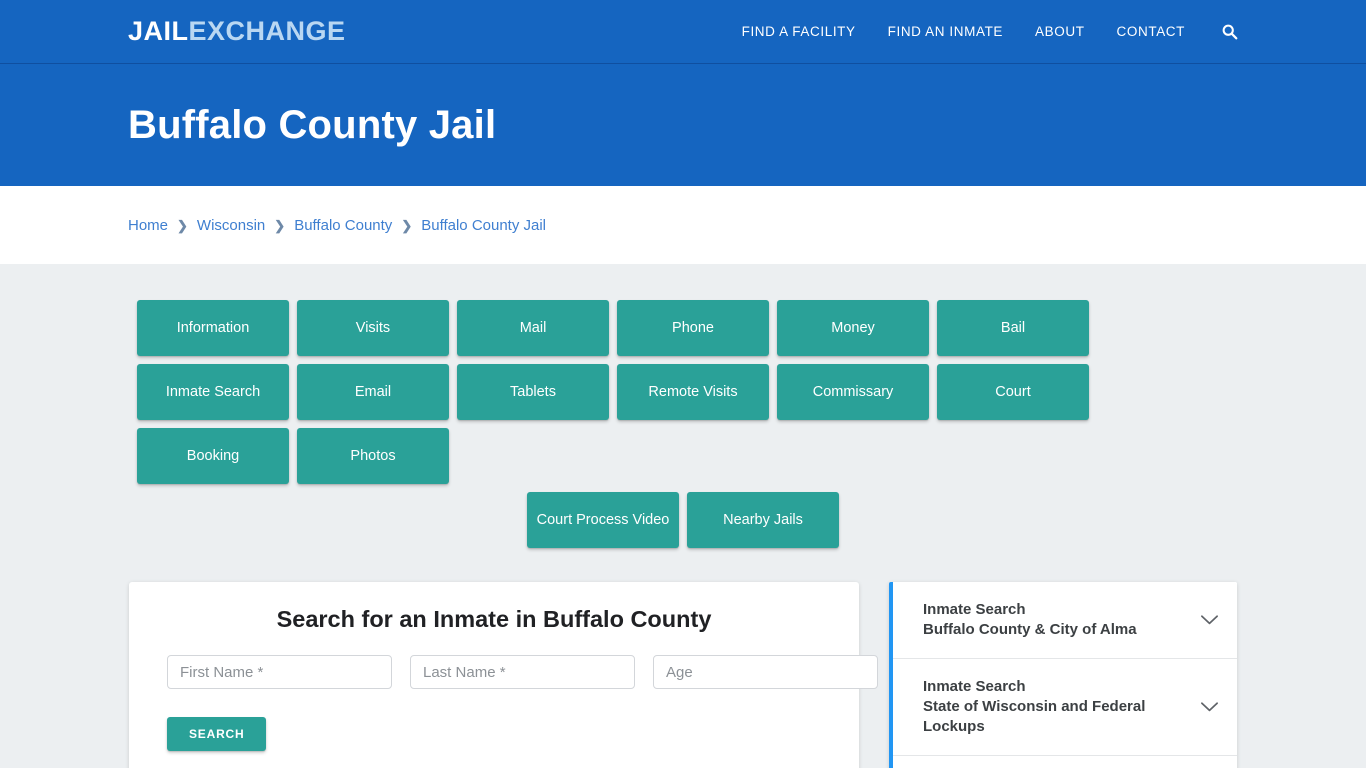  Describe the element at coordinates (853, 392) in the screenshot. I see `section-button-commissary: Commissary` at that location.